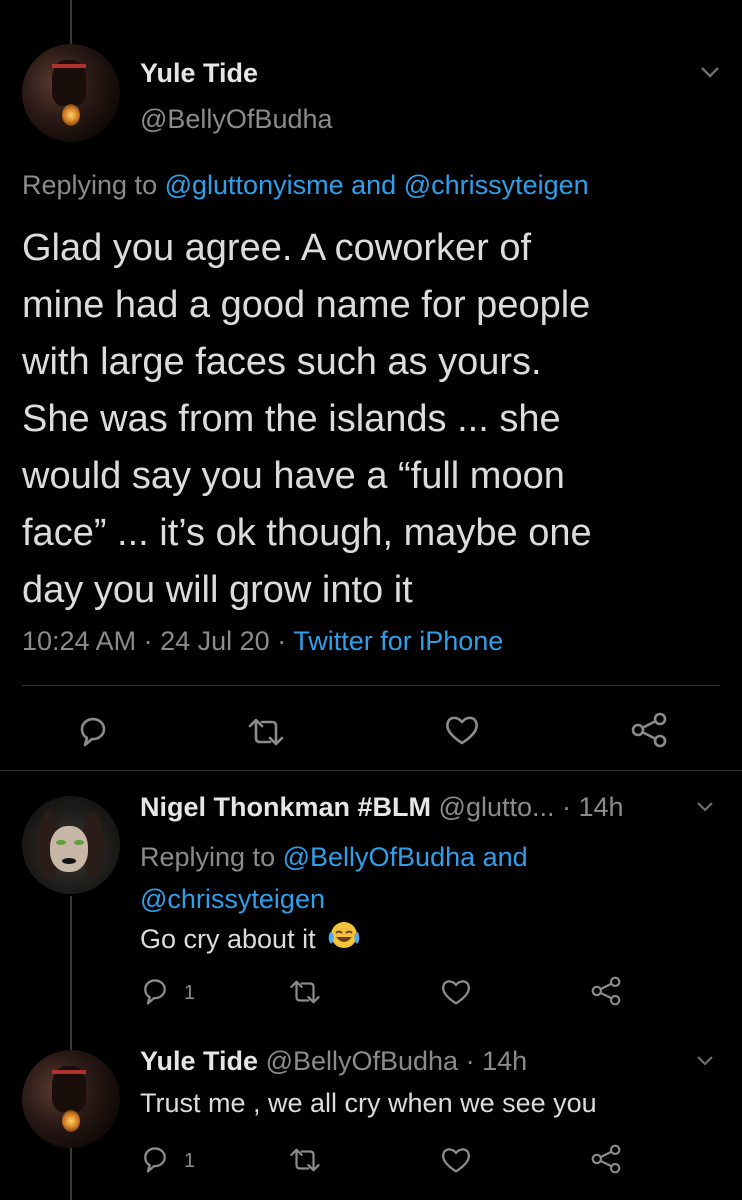 The height and width of the screenshot is (1200, 742). Describe the element at coordinates (69, 849) in the screenshot. I see `avatar-face` at that location.